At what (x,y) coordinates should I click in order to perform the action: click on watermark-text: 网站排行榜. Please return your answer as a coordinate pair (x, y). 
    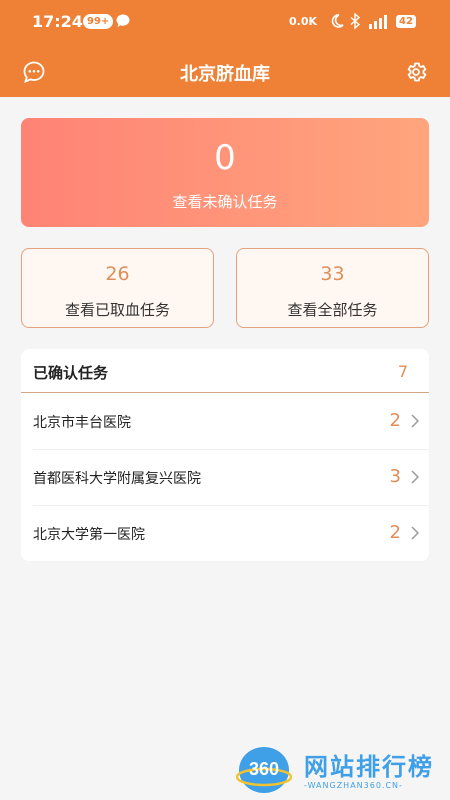
    Looking at the image, I should click on (369, 767).